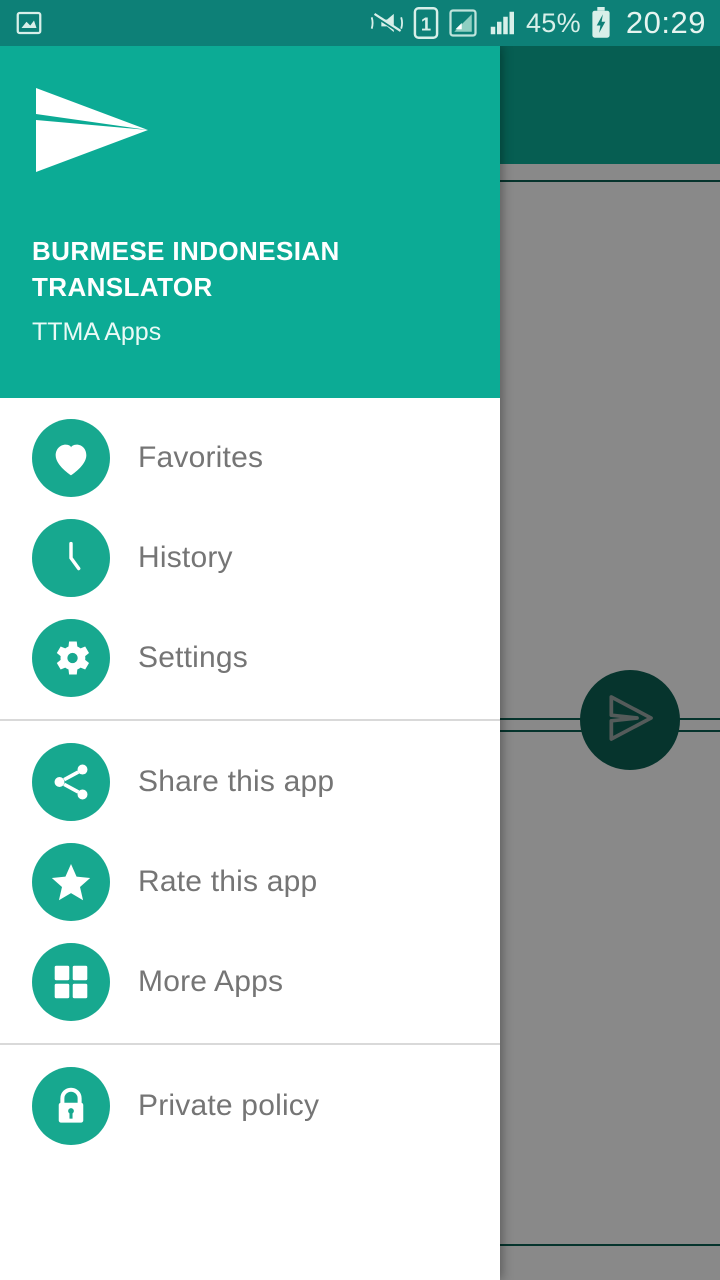 This screenshot has height=1280, width=720. Describe the element at coordinates (665, 22) in the screenshot. I see `clock-label: 20:29` at that location.